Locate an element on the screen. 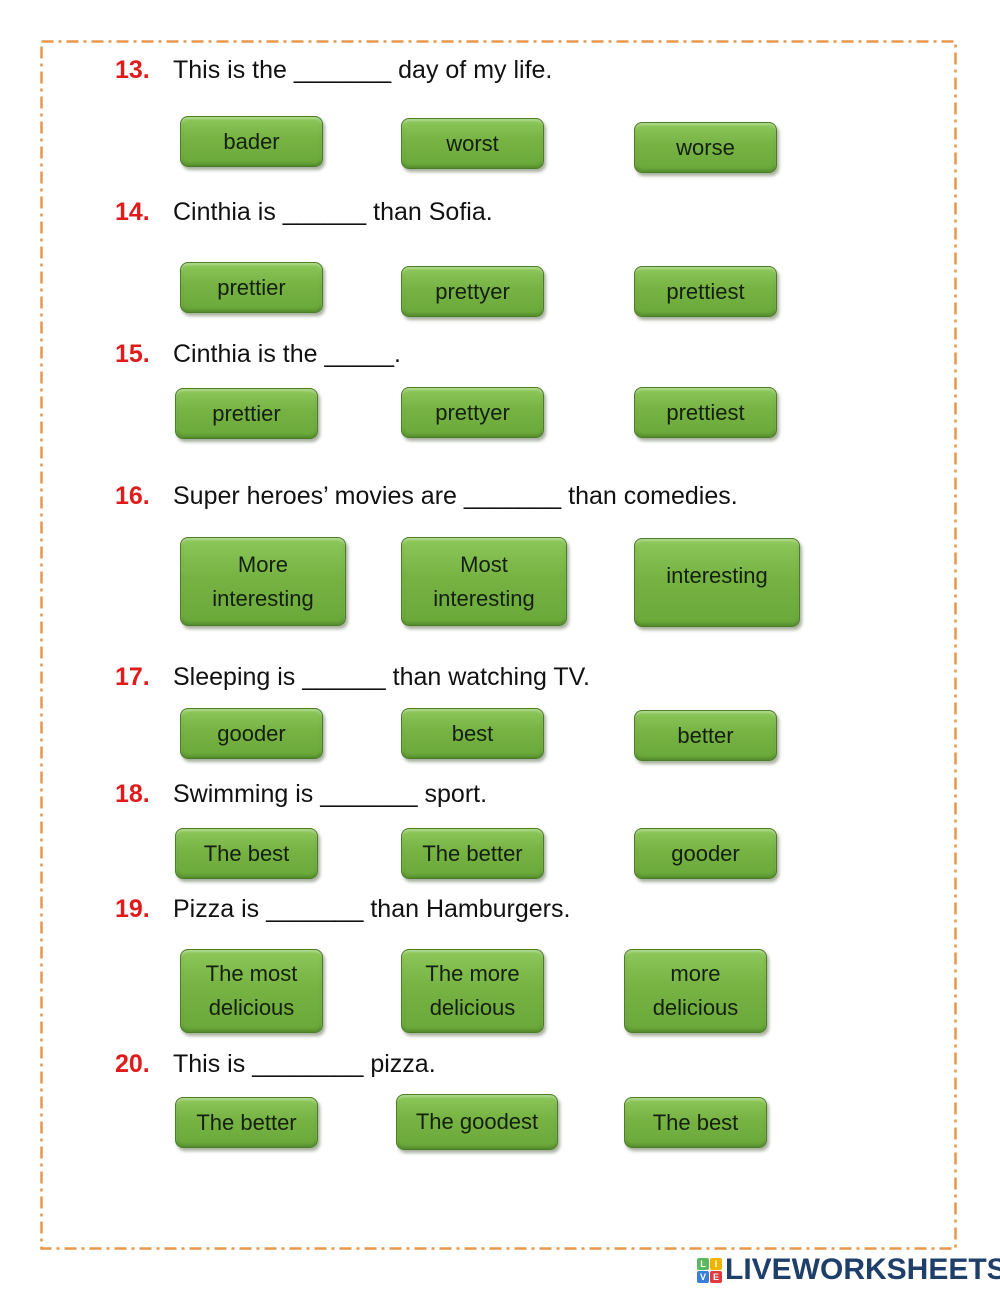 This screenshot has height=1291, width=1000. answer-option: better is located at coordinates (705, 735).